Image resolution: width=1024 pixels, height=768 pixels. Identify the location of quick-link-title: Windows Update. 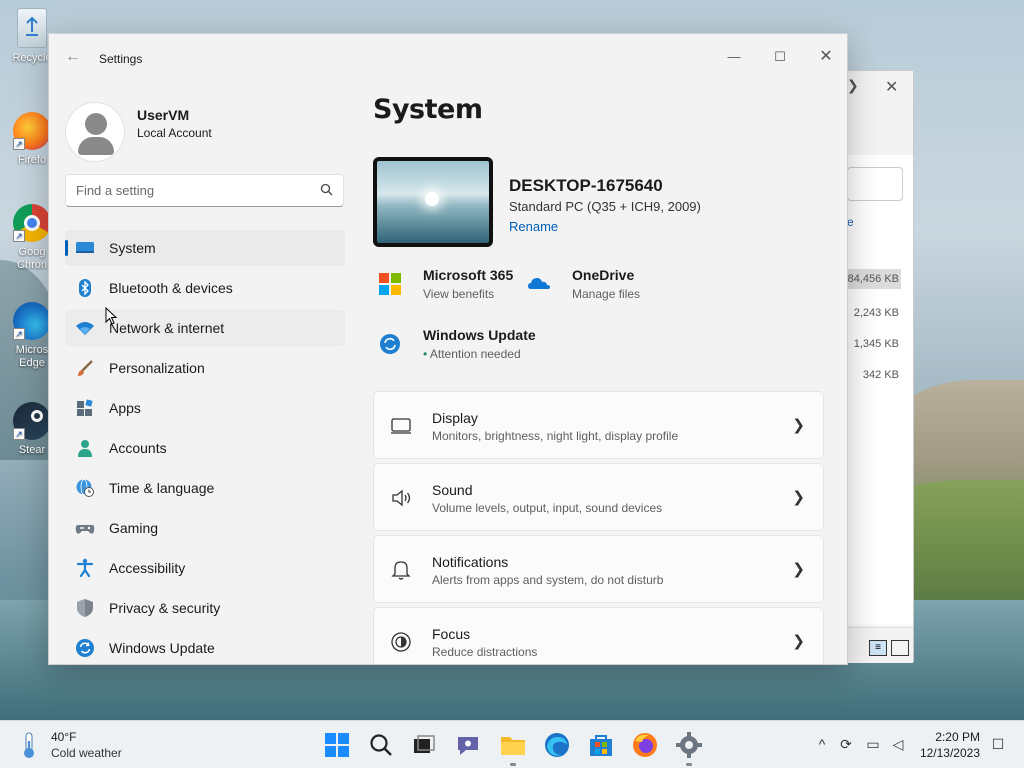
(479, 335).